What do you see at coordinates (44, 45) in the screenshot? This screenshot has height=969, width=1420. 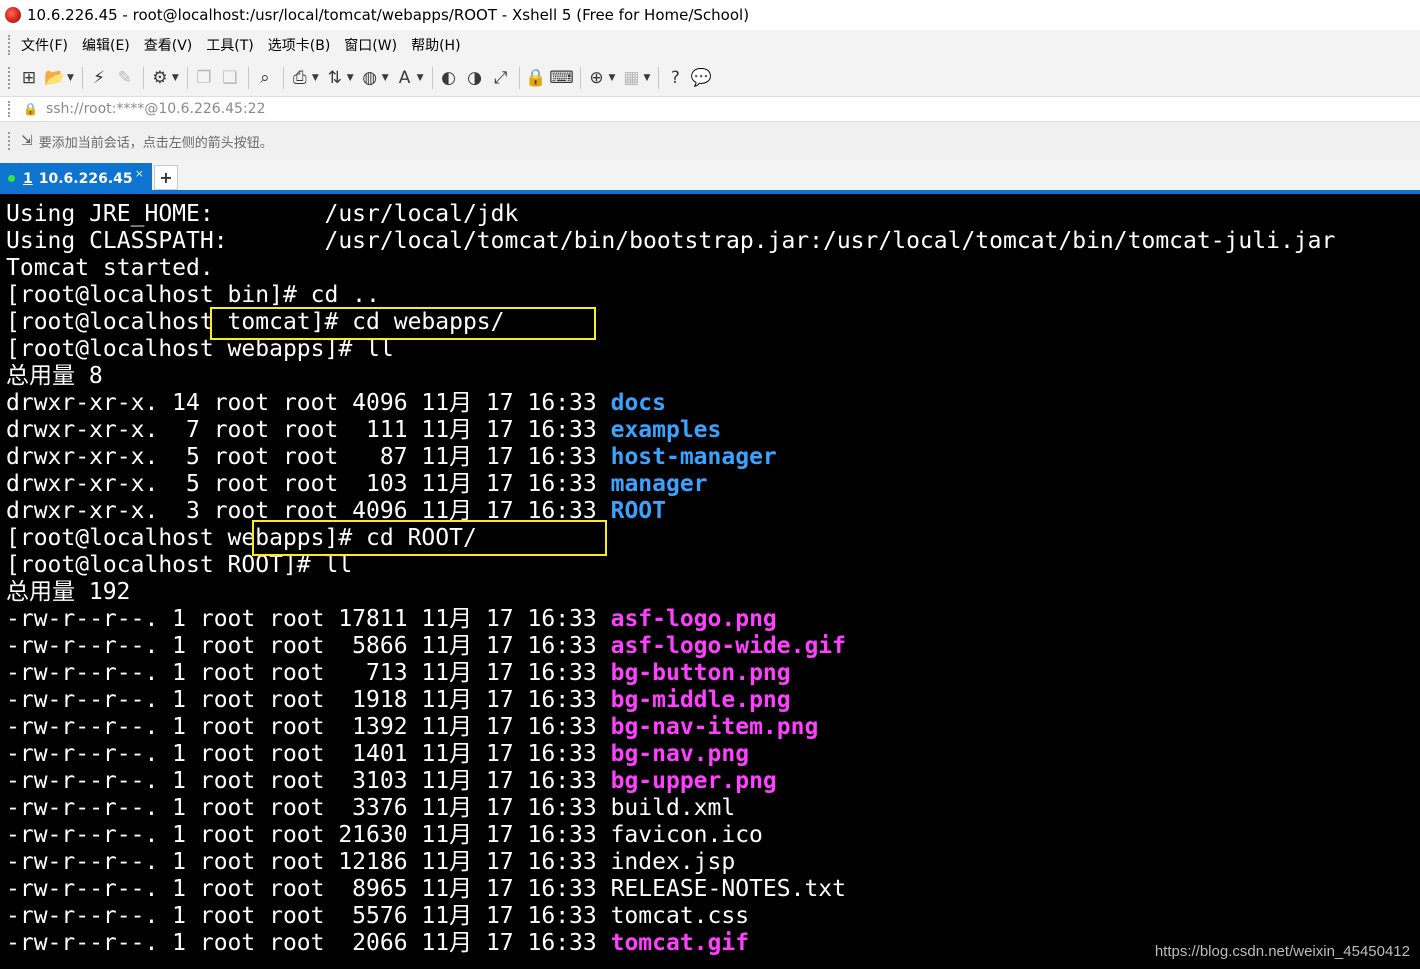 I see `menu-file: 文件(F)` at bounding box center [44, 45].